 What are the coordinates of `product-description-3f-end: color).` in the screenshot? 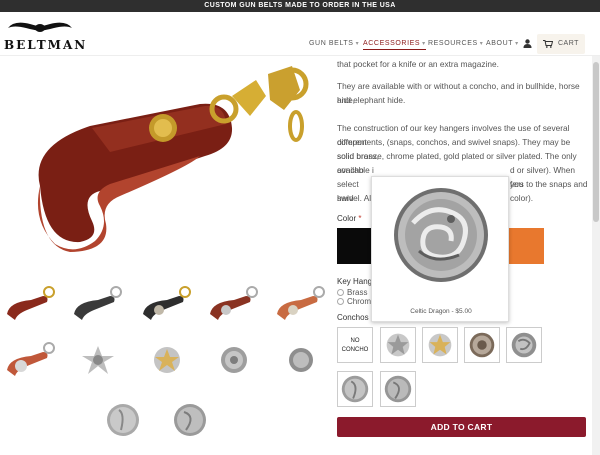 It's located at (522, 198).